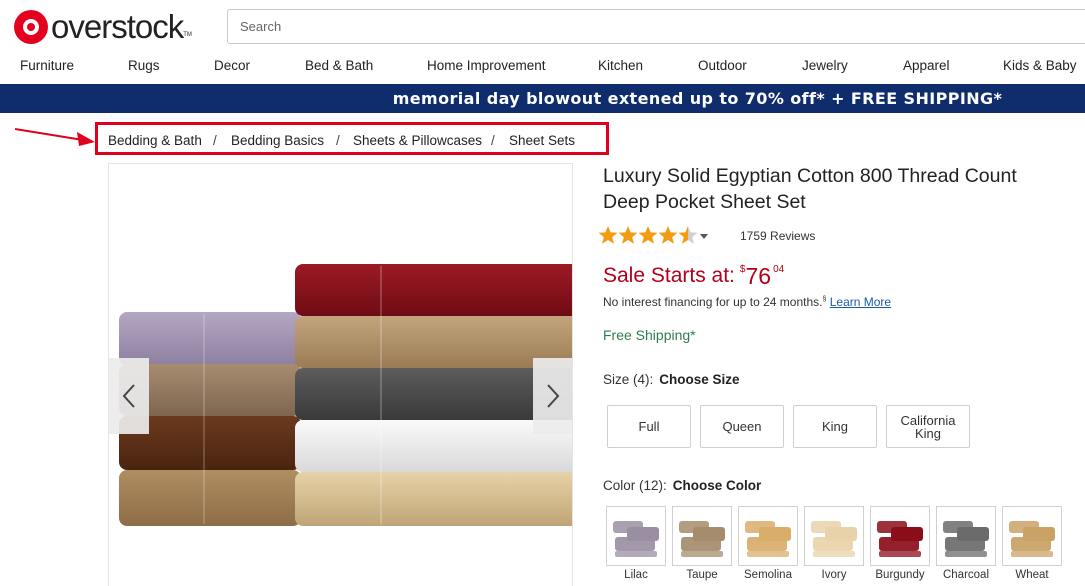 The width and height of the screenshot is (1085, 586). What do you see at coordinates (722, 65) in the screenshot?
I see `nav-item-outdoor: Outdoor` at bounding box center [722, 65].